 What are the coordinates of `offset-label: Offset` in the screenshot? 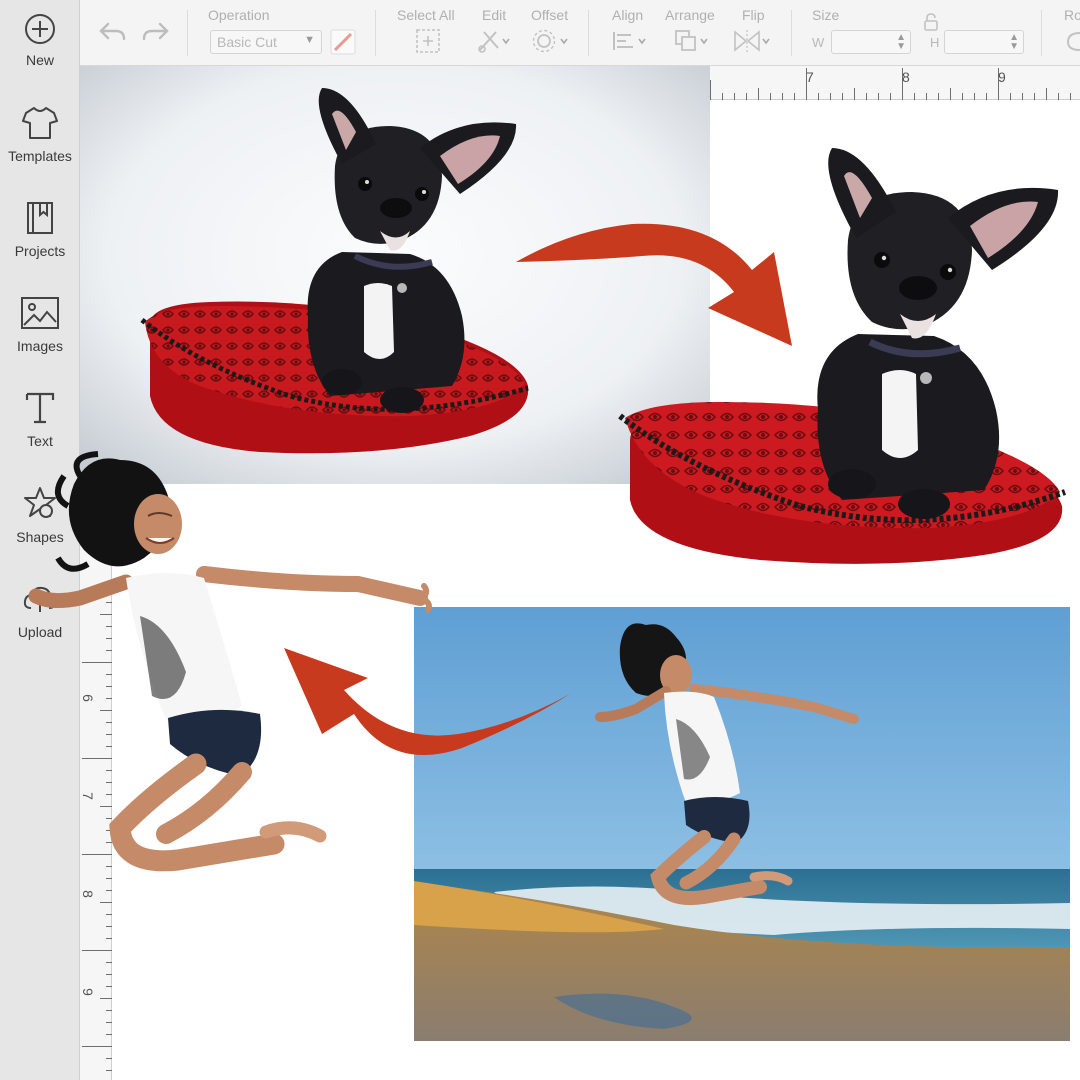 It's located at (550, 15).